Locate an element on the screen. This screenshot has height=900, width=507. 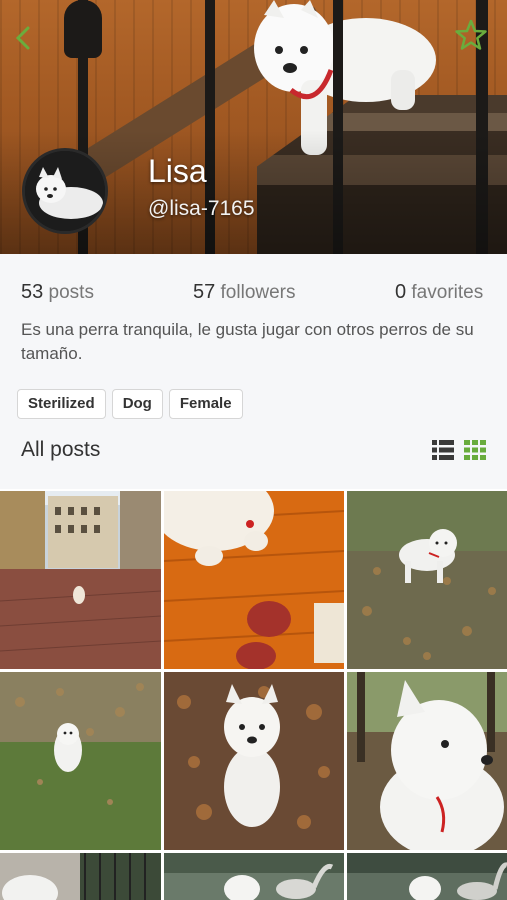
posts-count: 53 is located at coordinates (32, 292).